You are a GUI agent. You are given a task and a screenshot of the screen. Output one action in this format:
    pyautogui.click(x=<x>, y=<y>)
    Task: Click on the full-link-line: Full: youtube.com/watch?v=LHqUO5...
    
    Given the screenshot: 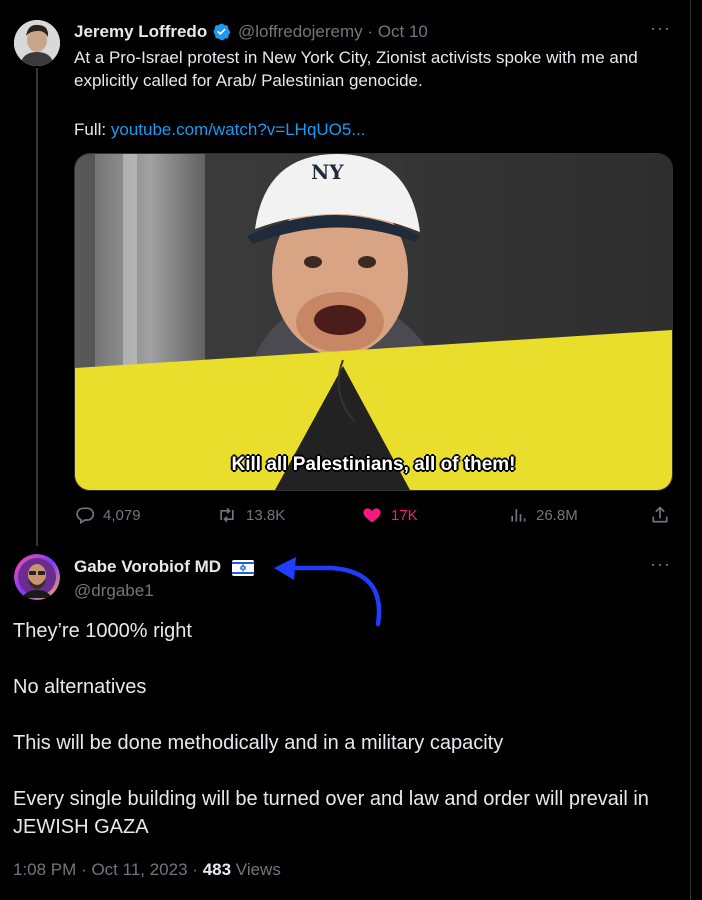 What is the action you would take?
    pyautogui.click(x=379, y=129)
    